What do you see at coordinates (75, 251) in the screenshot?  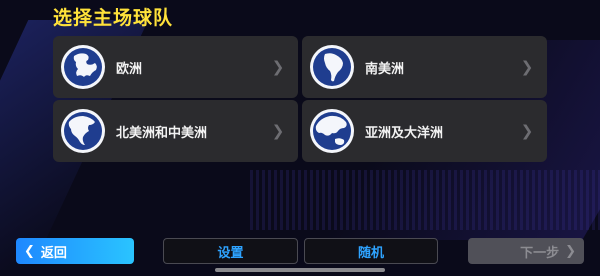 I see `back-button: ❮ 返回` at bounding box center [75, 251].